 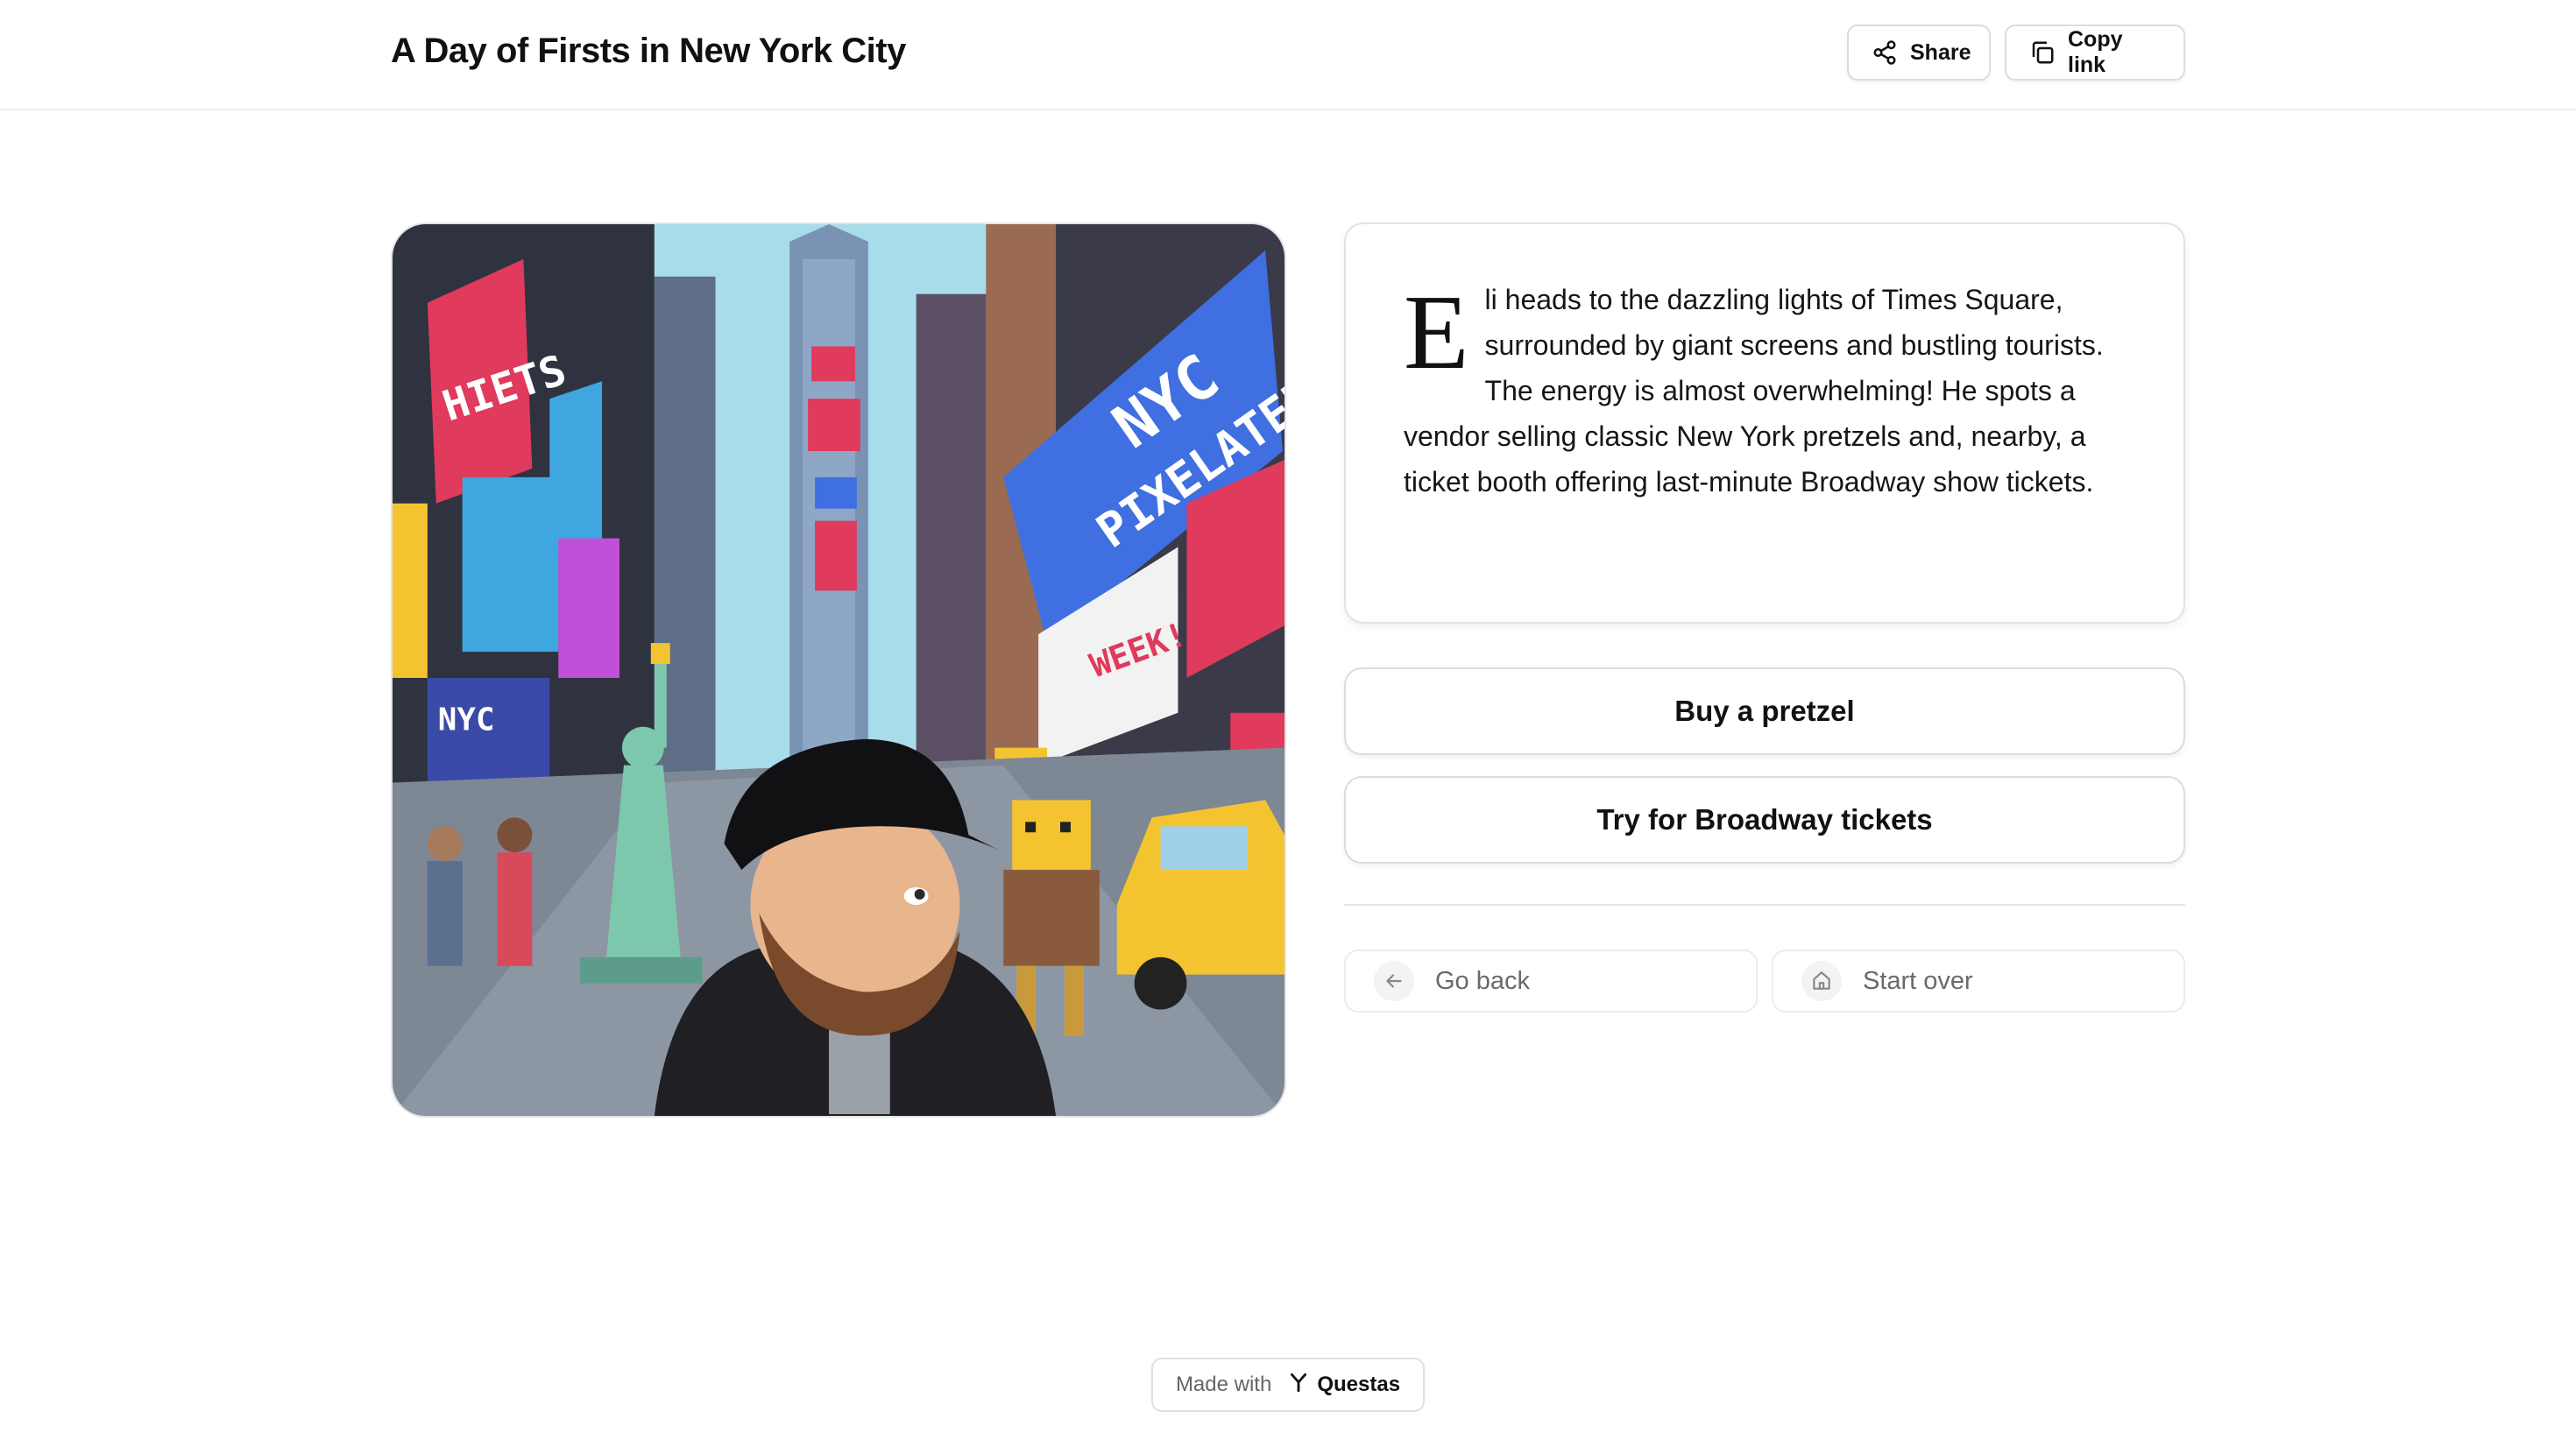 I want to click on billboard-text: NYC, so click(x=466, y=720).